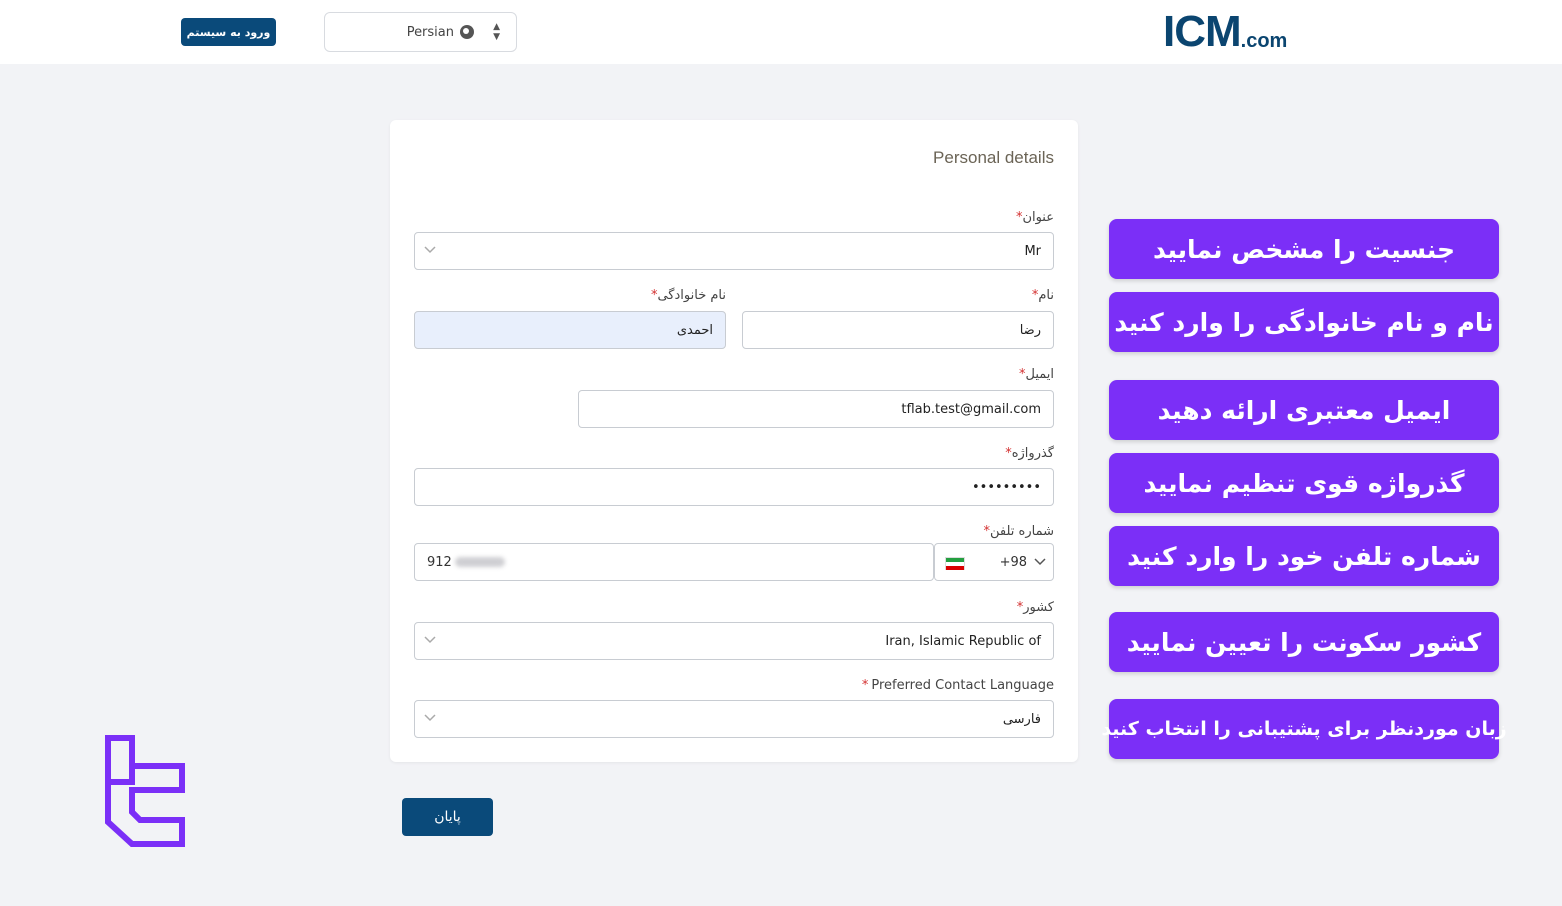 The width and height of the screenshot is (1562, 906). I want to click on country-value: Iran, Islamic Republic of, so click(963, 641).